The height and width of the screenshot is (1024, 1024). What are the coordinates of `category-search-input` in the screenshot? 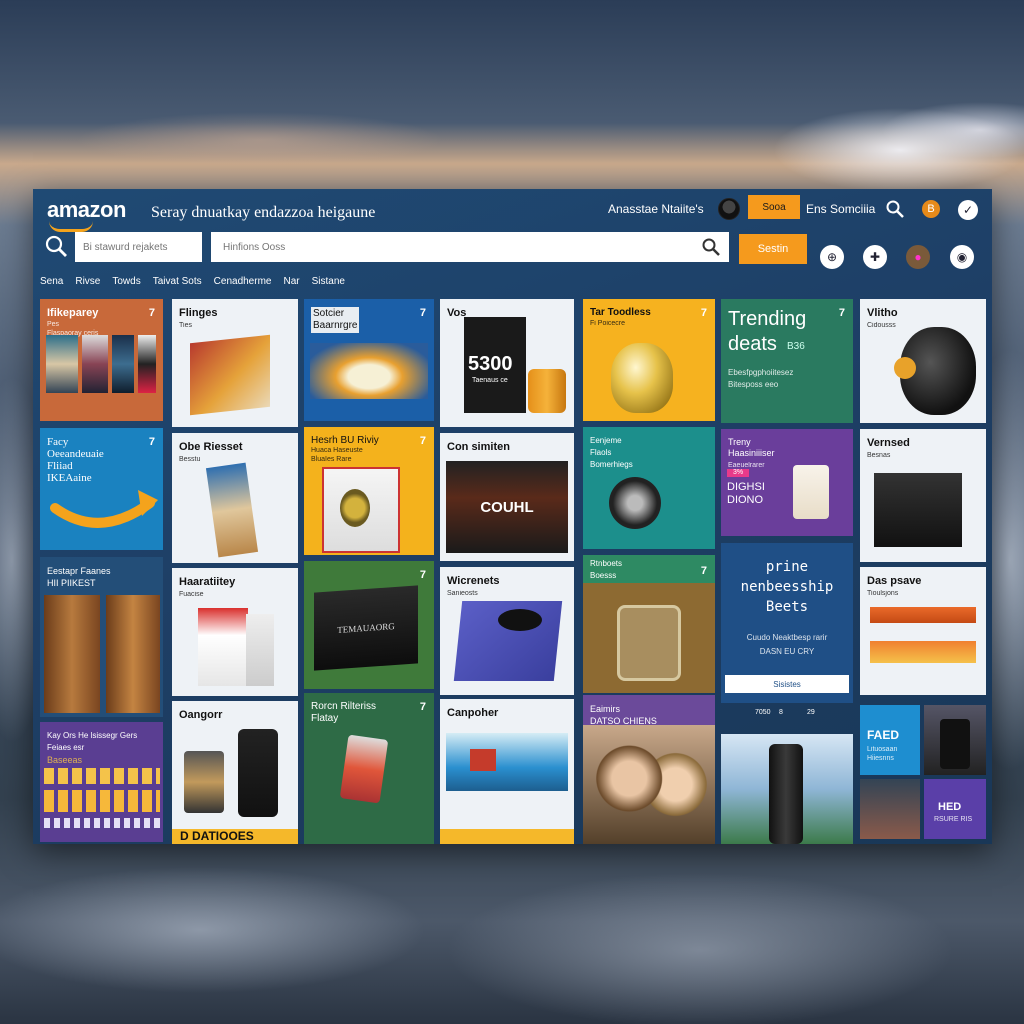 It's located at (138, 247).